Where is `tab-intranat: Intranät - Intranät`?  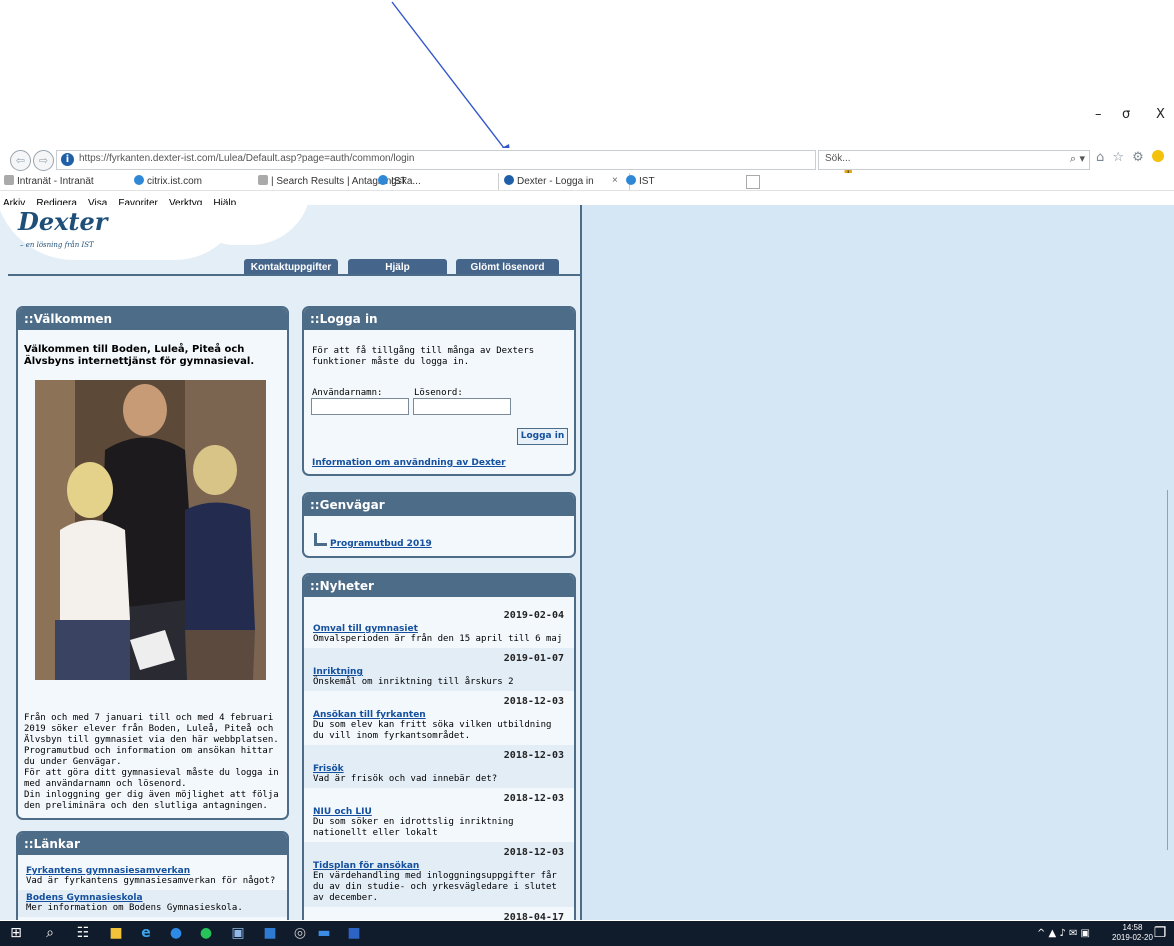
tab-intranat: Intranät - Intranät is located at coordinates (49, 181).